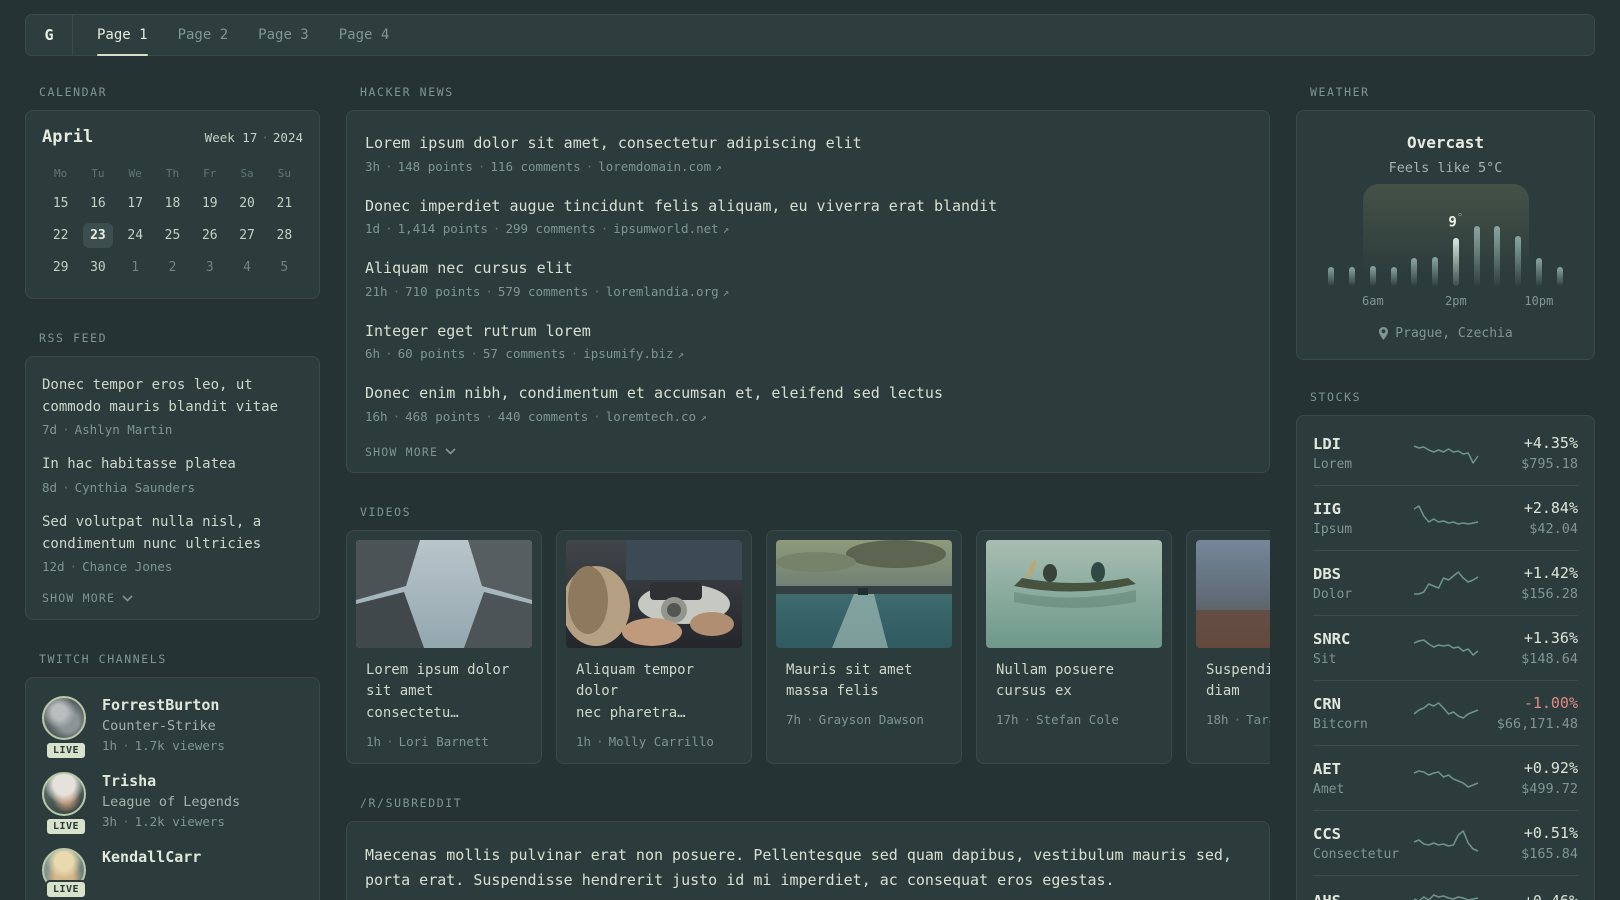  Describe the element at coordinates (726, 229) in the screenshot. I see `external-link-icon: ↗` at that location.